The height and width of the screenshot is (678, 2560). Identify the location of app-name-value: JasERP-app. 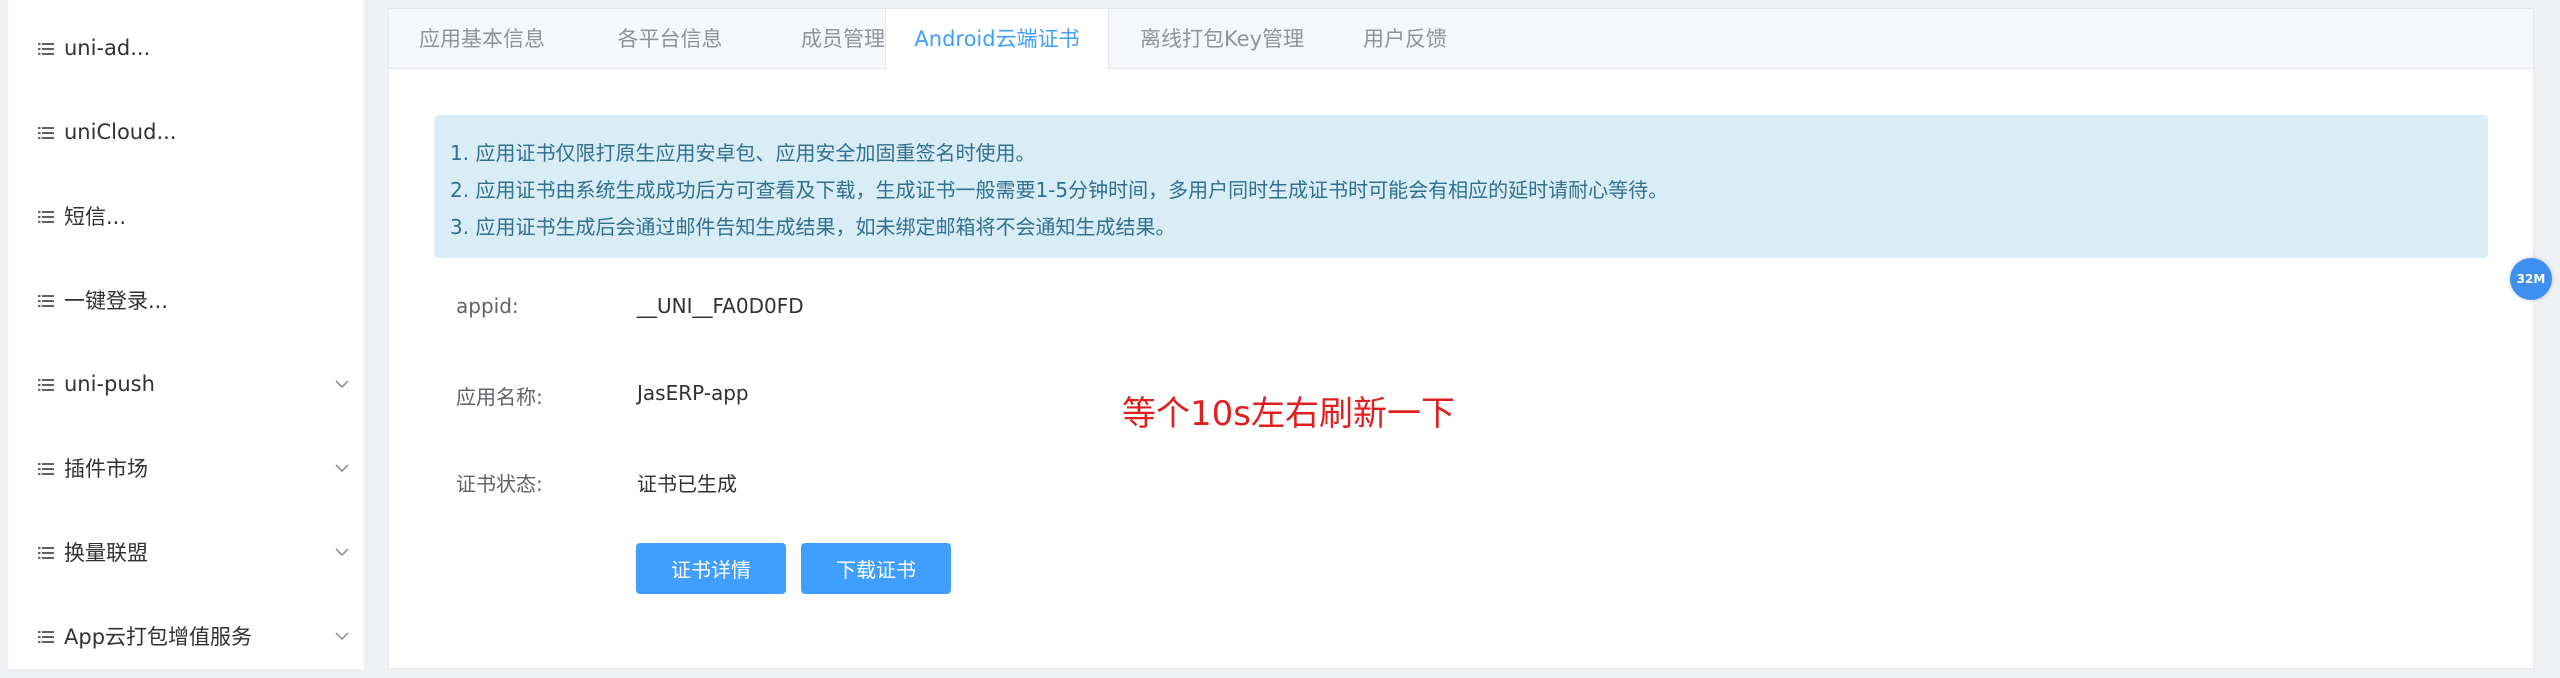
(693, 393).